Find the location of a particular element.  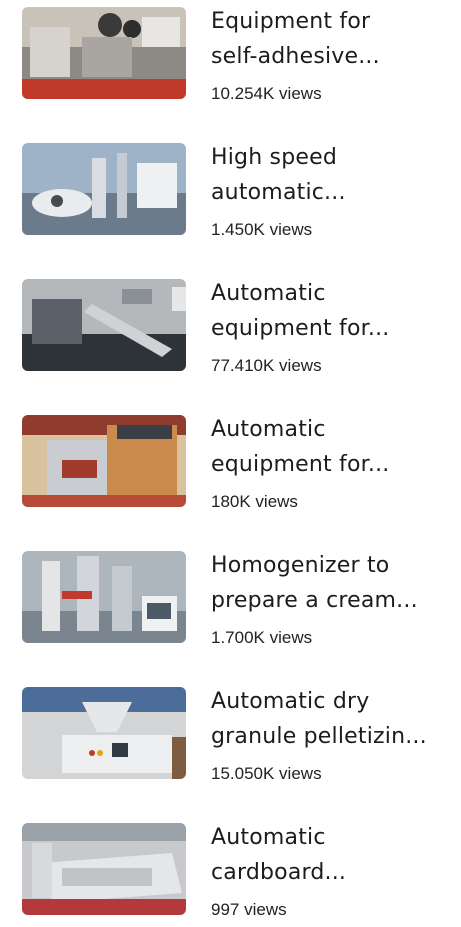

view-count: 997 views is located at coordinates (249, 909).